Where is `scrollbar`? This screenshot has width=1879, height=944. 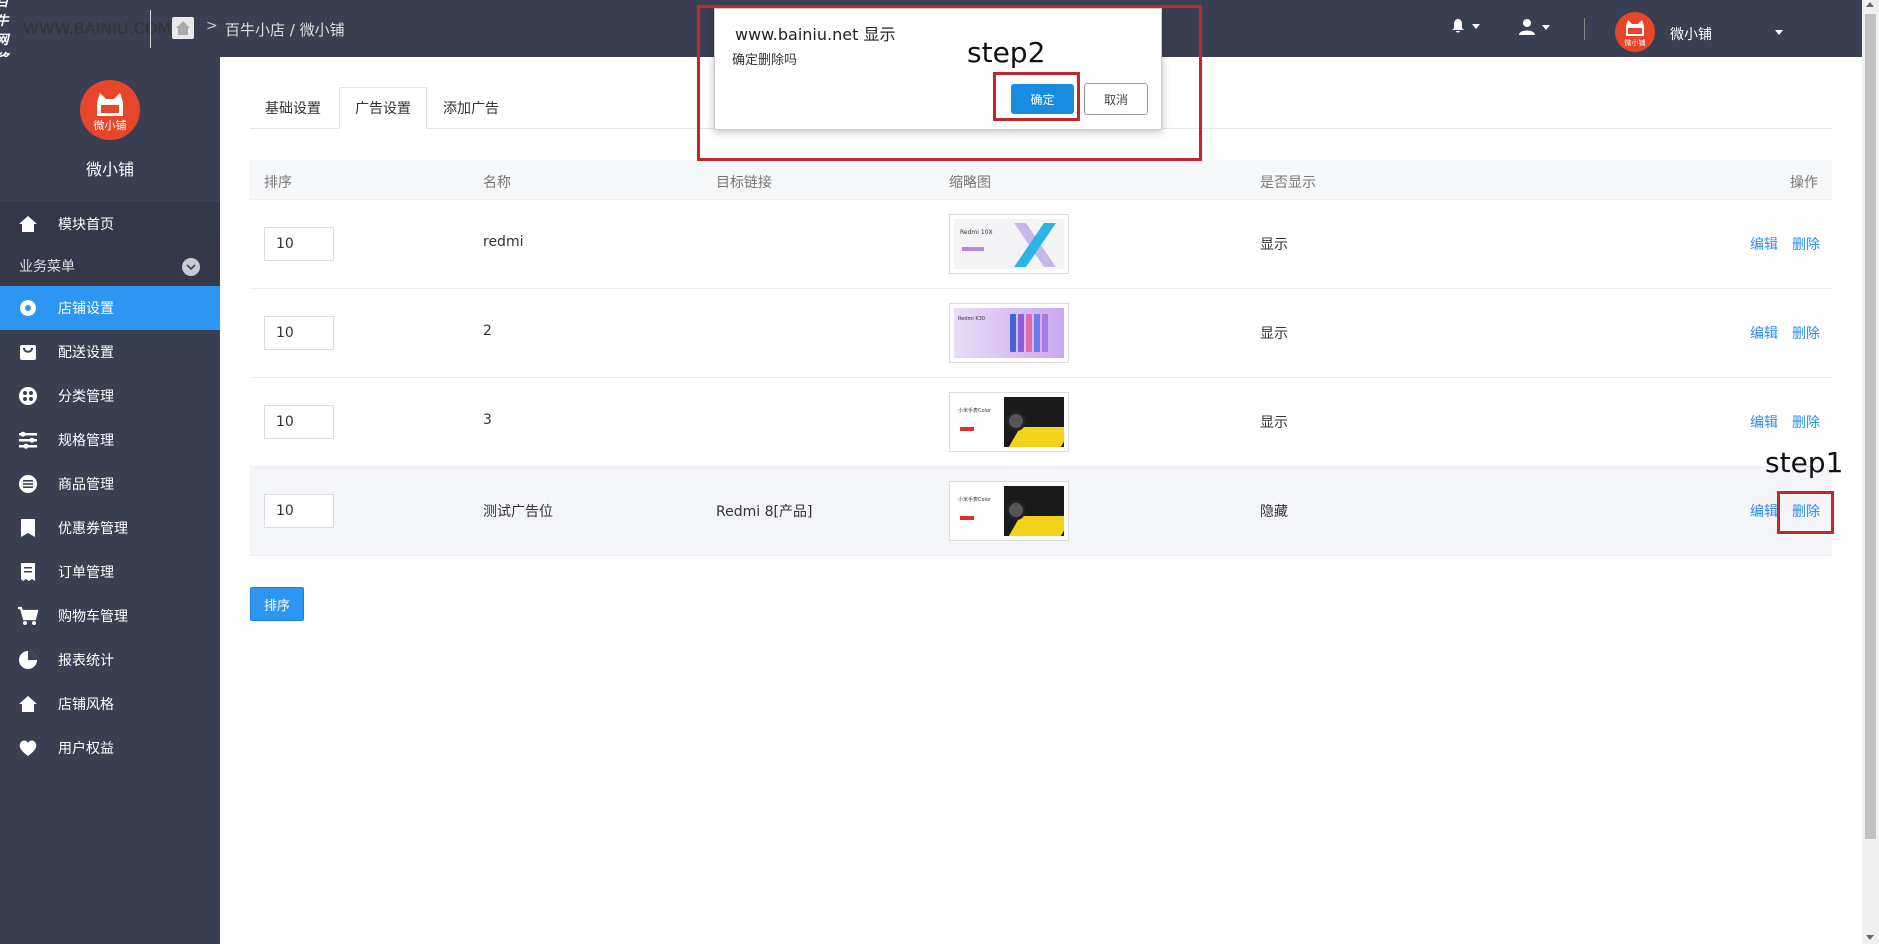
scrollbar is located at coordinates (1870, 472).